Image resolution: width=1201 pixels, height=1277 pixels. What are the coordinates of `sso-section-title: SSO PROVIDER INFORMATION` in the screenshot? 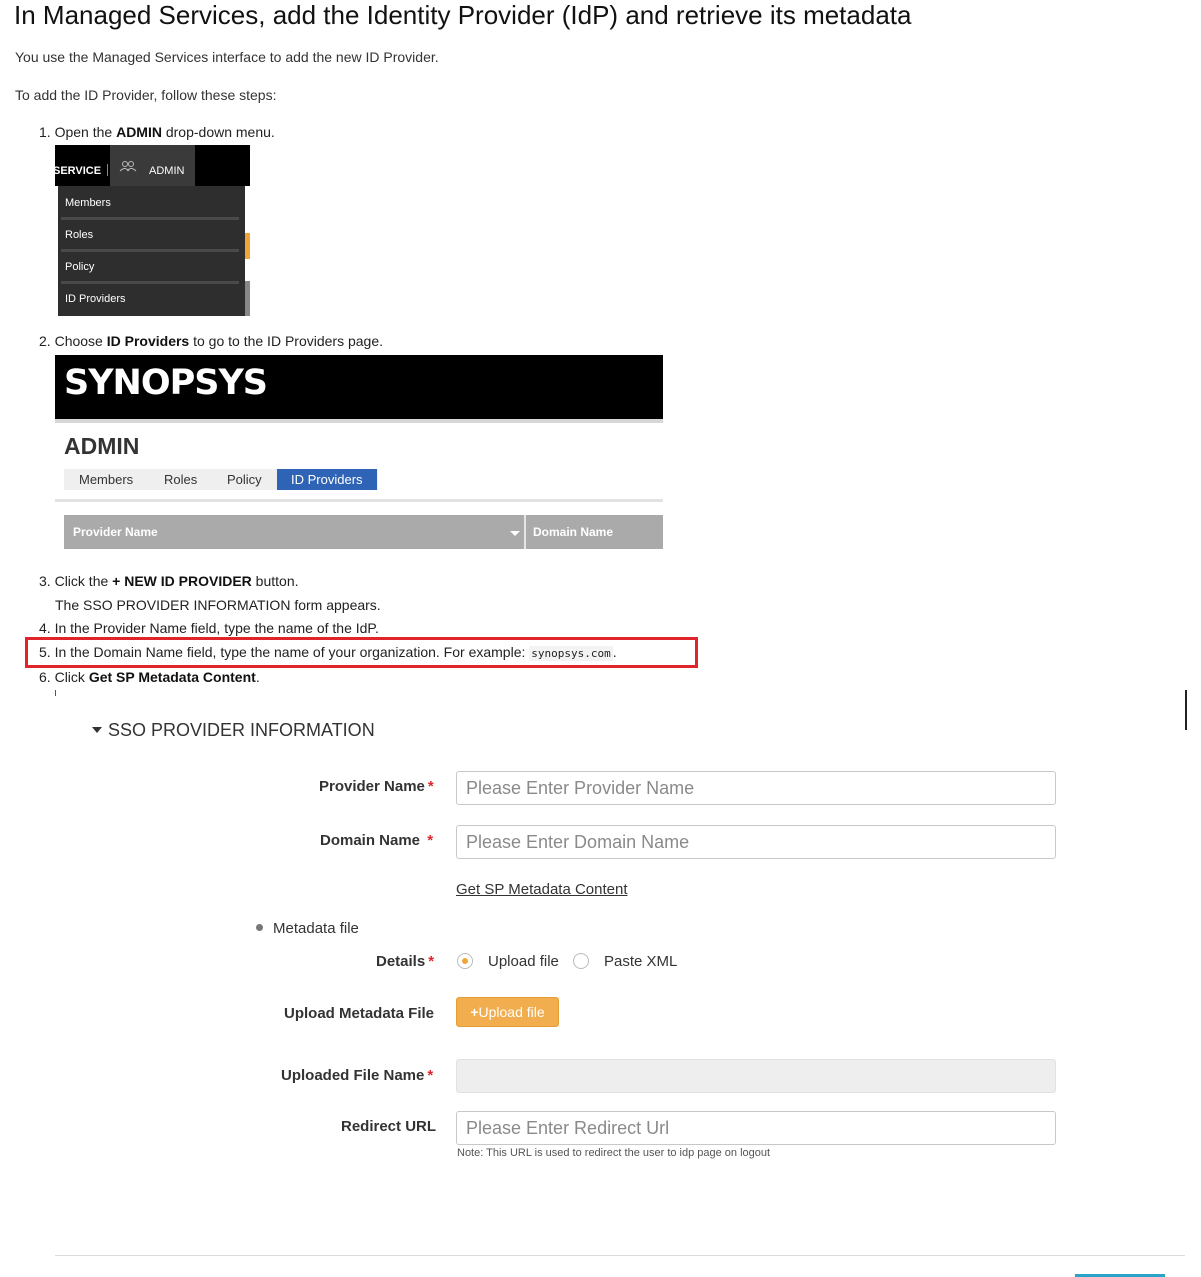 It's located at (241, 730).